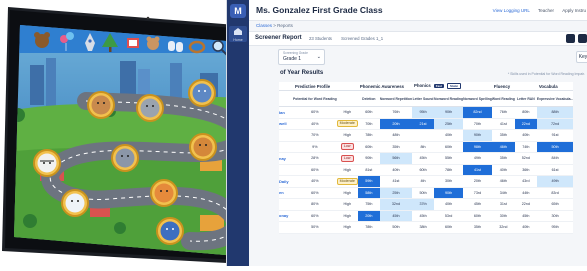 This screenshot has width=587, height=271. What do you see at coordinates (301, 57) in the screenshot?
I see `grade-select: Screening Grade Grade 1 ⌄` at bounding box center [301, 57].